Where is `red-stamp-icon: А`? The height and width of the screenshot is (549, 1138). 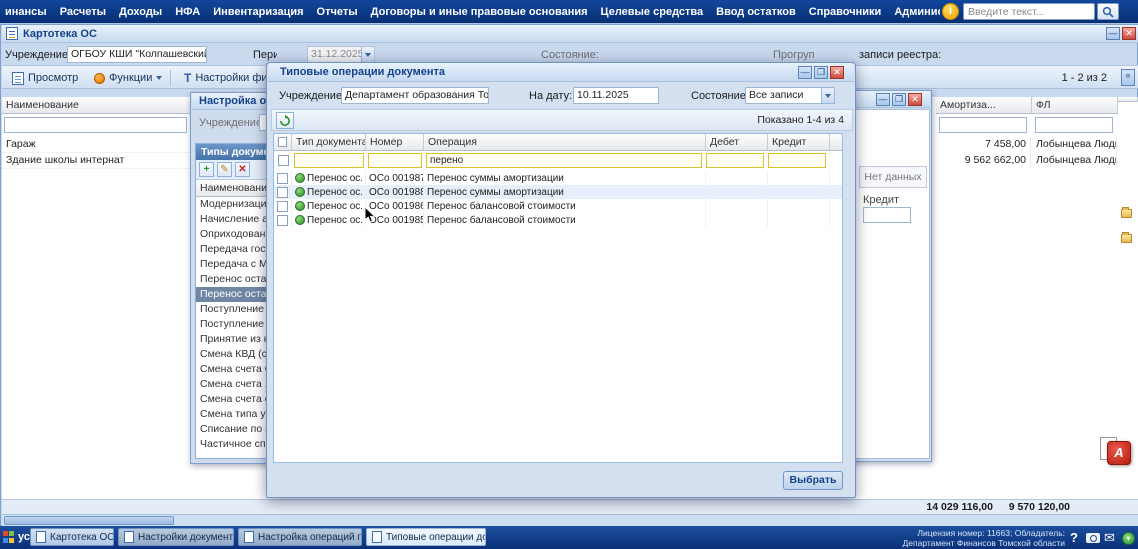
red-stamp-icon: А is located at coordinates (1119, 453).